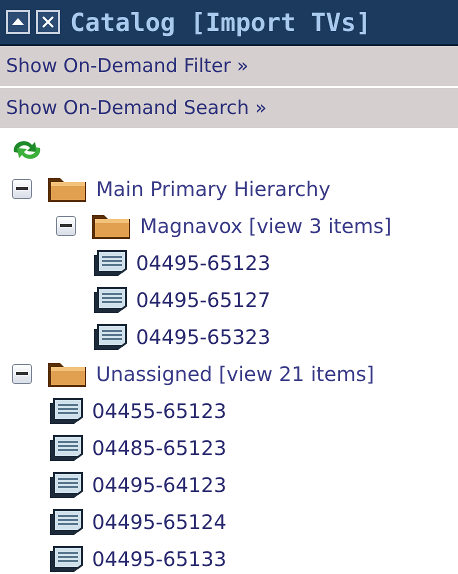  I want to click on item-label: 04495-65123, so click(203, 262).